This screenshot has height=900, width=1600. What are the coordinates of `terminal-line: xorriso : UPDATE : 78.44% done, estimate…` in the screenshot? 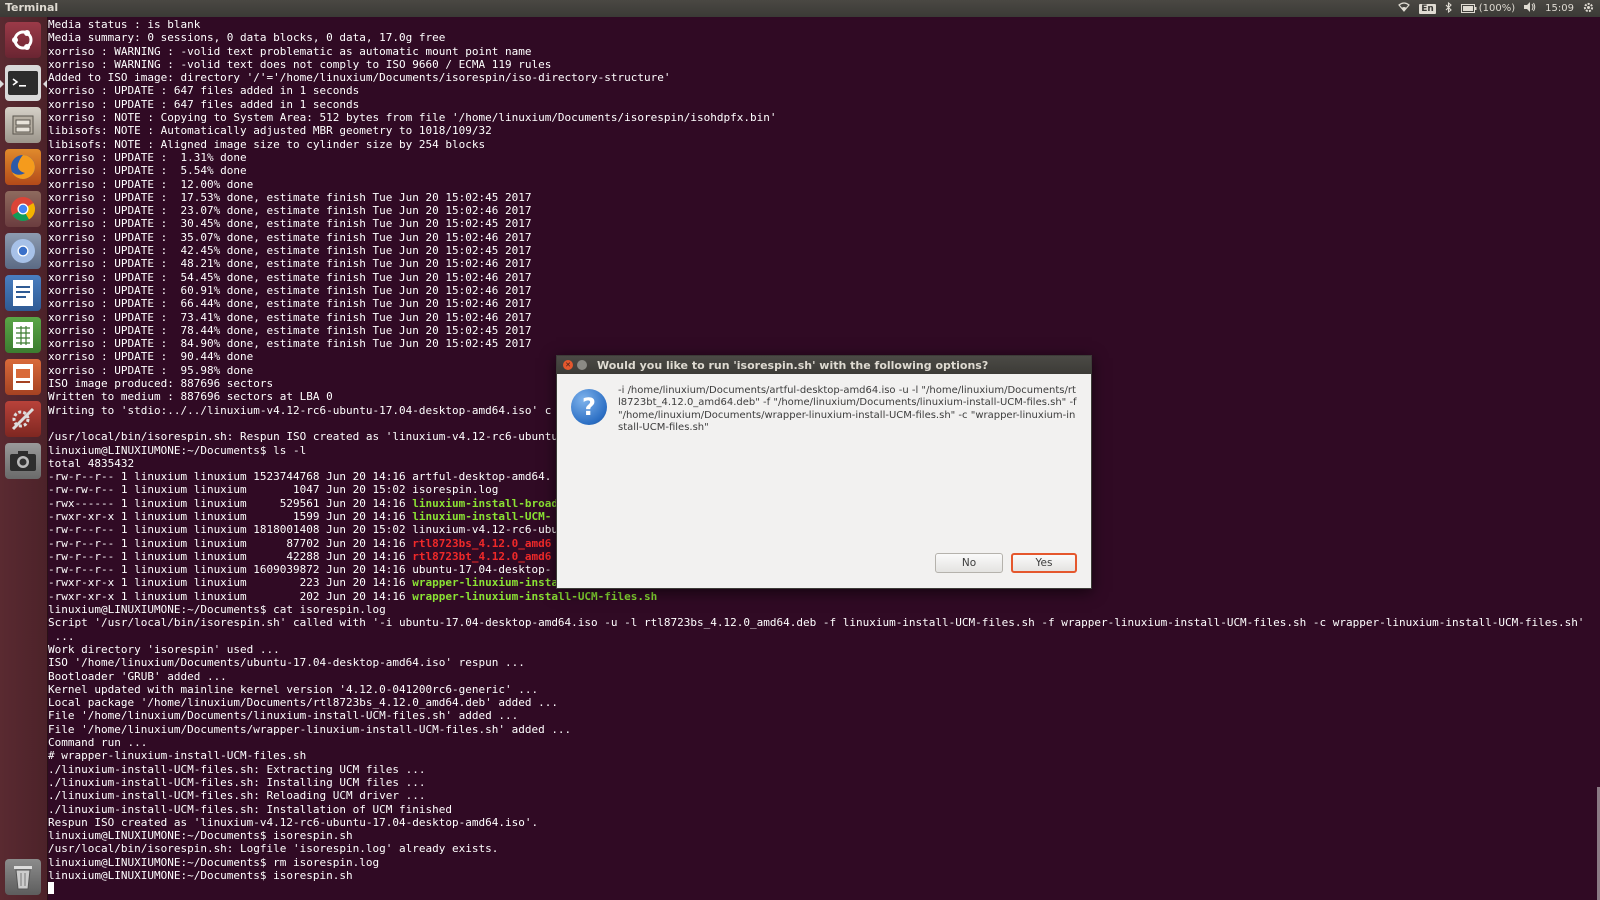 It's located at (289, 330).